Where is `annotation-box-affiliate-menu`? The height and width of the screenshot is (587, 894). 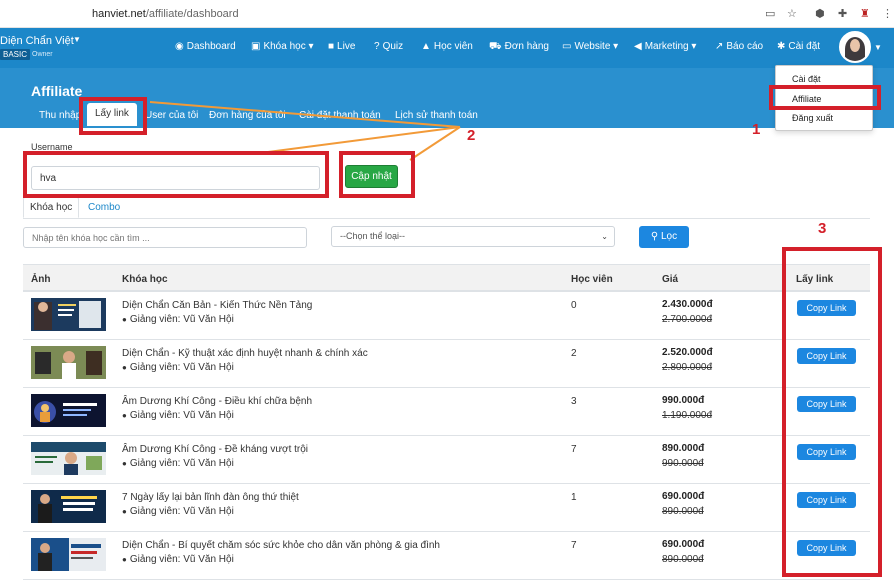
annotation-box-affiliate-menu is located at coordinates (825, 97).